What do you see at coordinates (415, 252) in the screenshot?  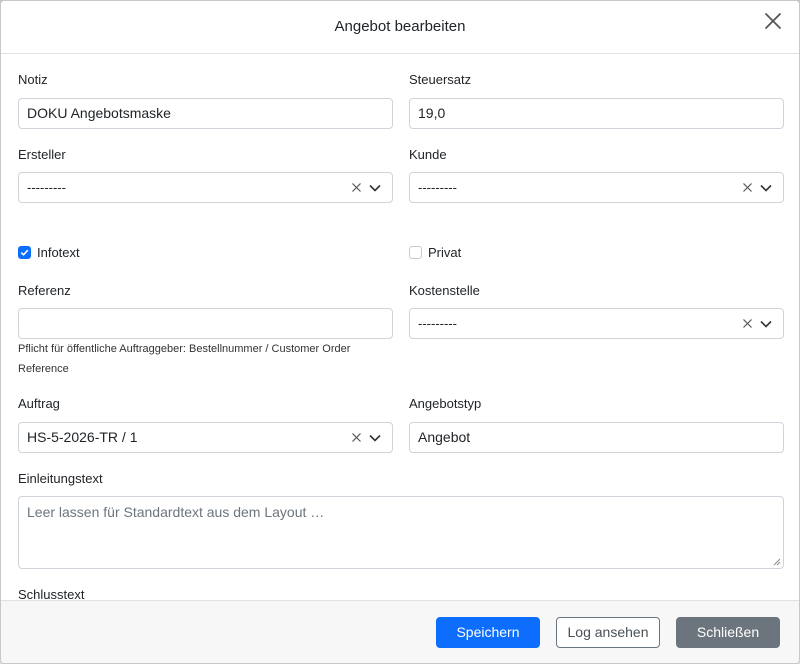 I see `privat-checkbox` at bounding box center [415, 252].